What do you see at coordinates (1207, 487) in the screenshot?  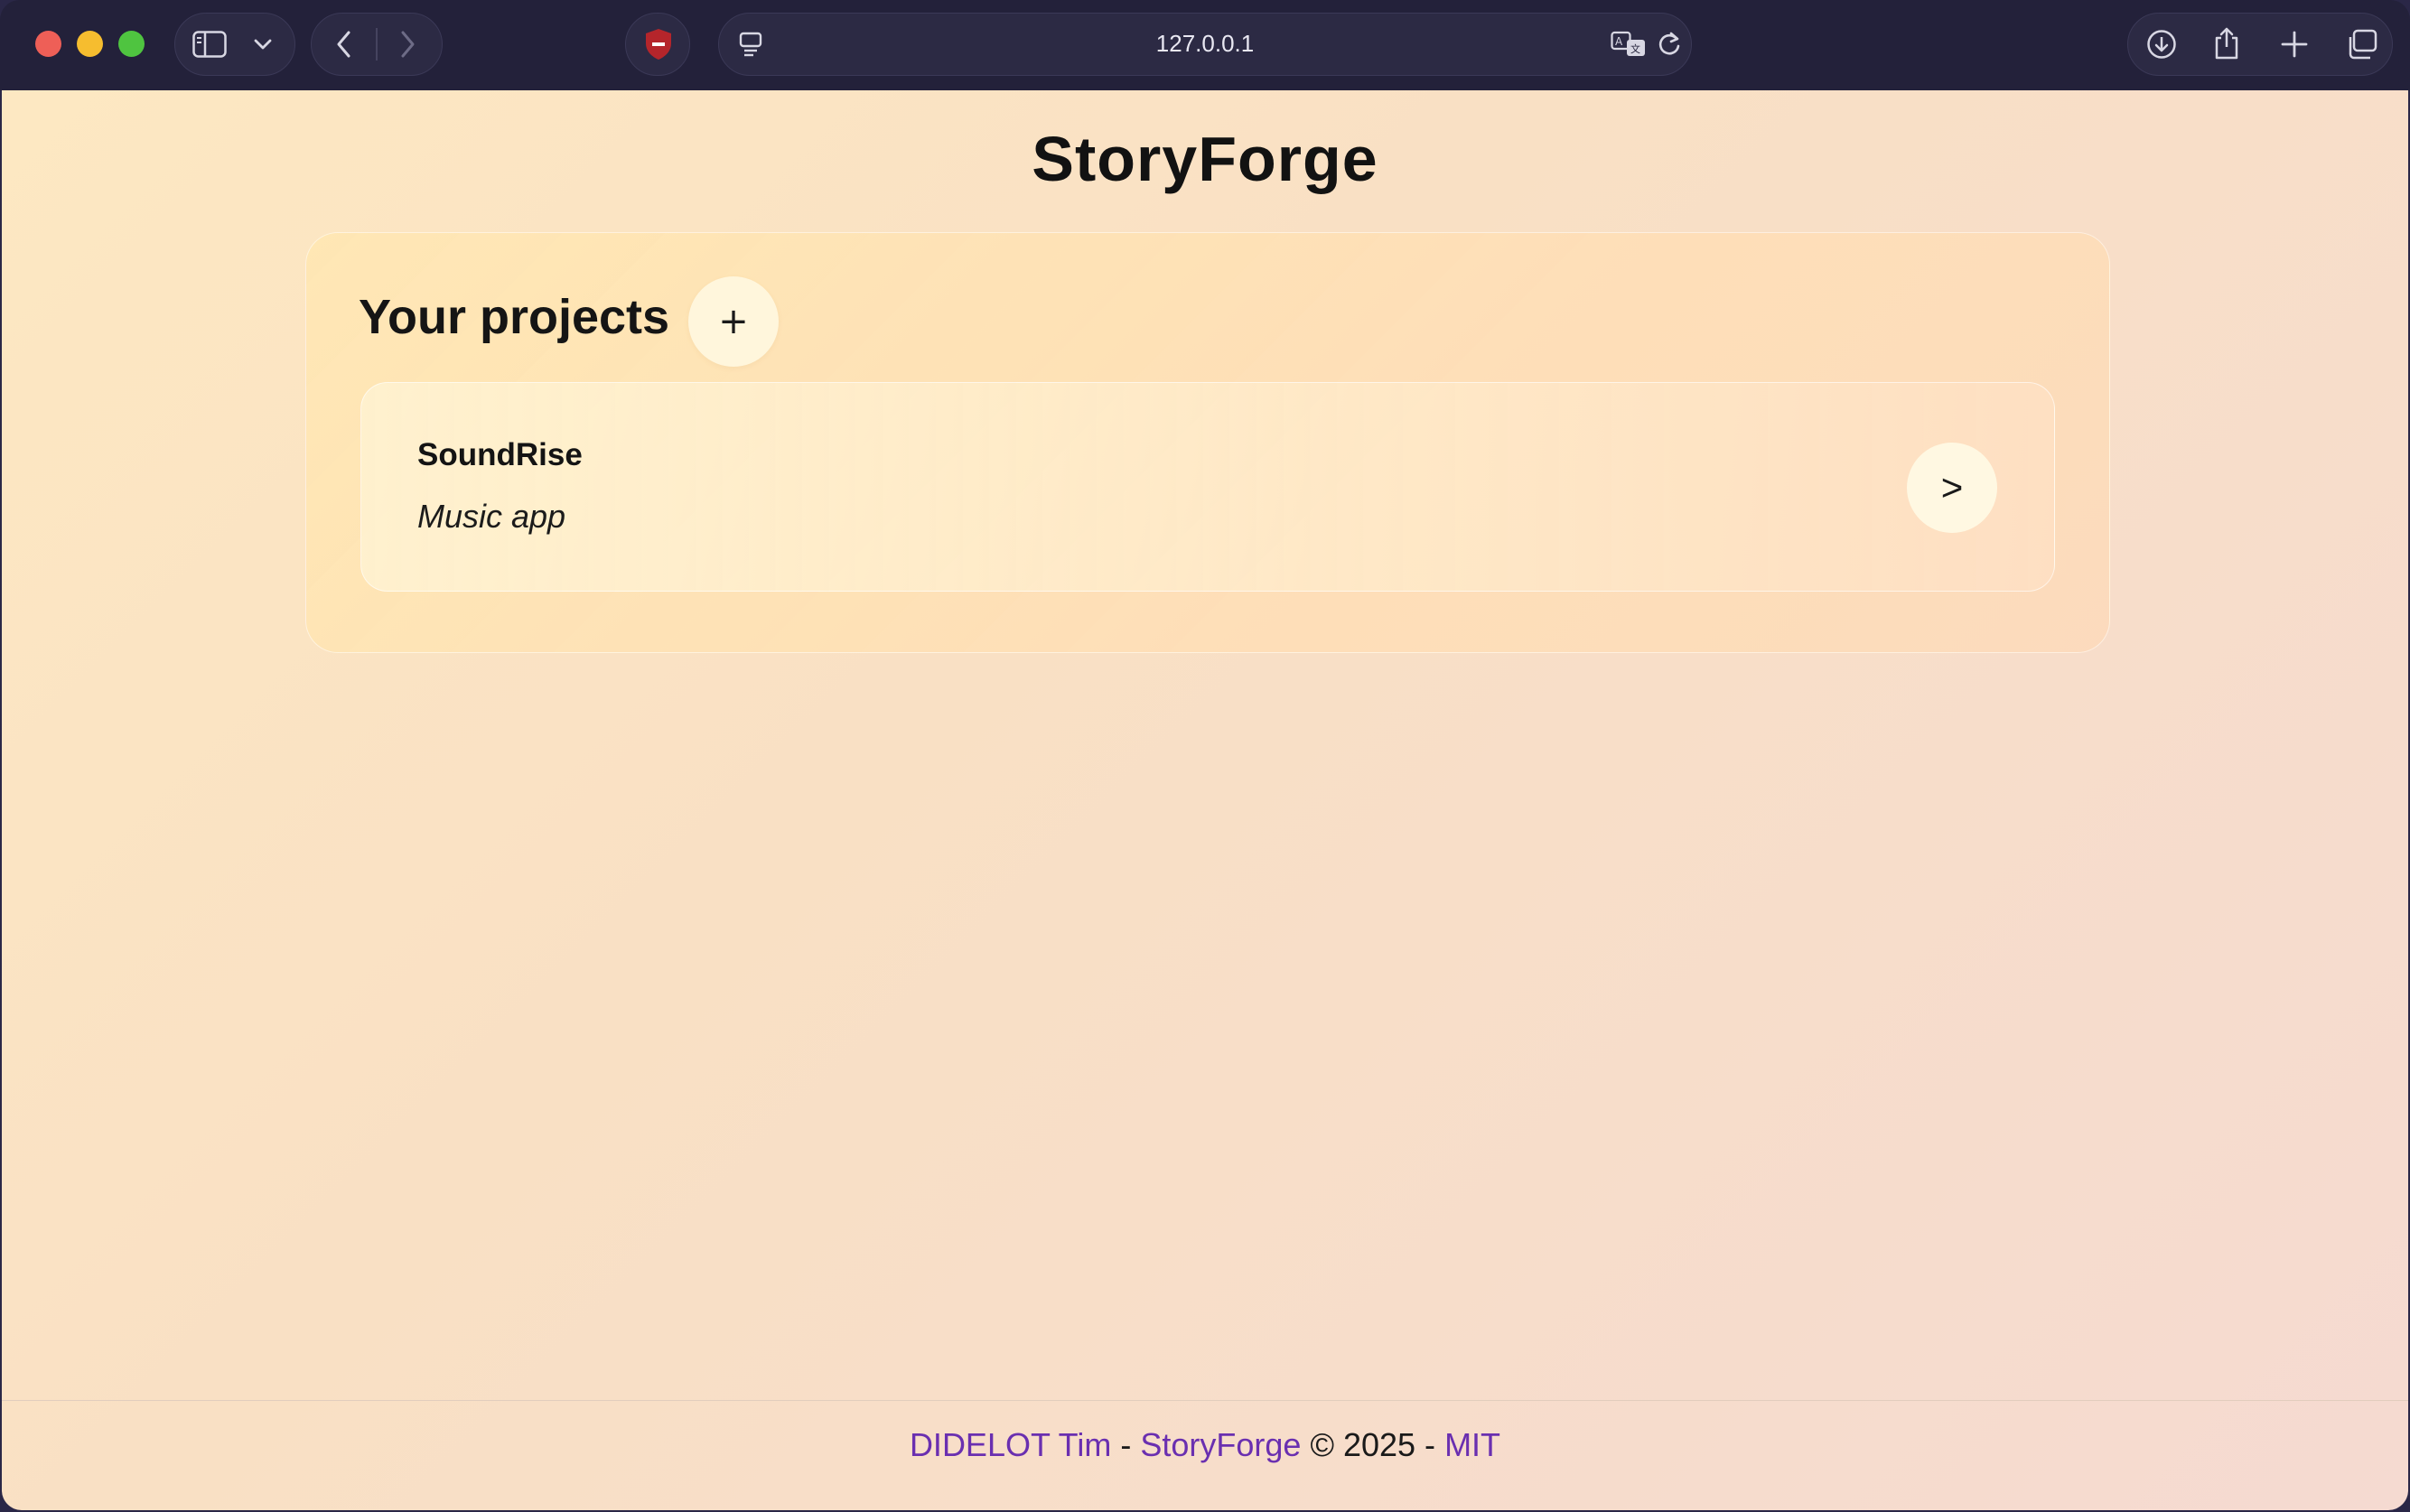 I see `project-item: SoundRise Music app >` at bounding box center [1207, 487].